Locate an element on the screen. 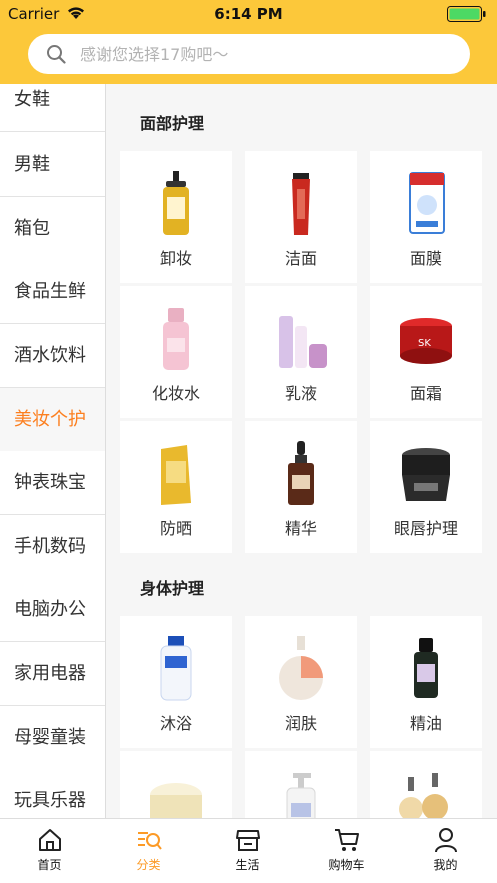  bottom-tab-bar: 首页 分类 生活 购物车 我的 is located at coordinates (248, 850).